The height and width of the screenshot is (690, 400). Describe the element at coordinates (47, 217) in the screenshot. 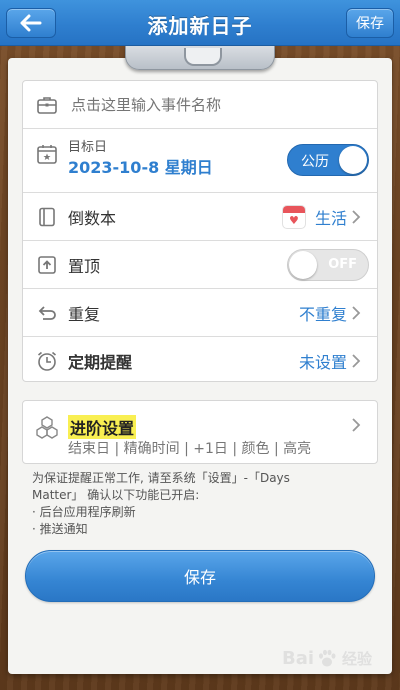

I see `book-icon` at that location.